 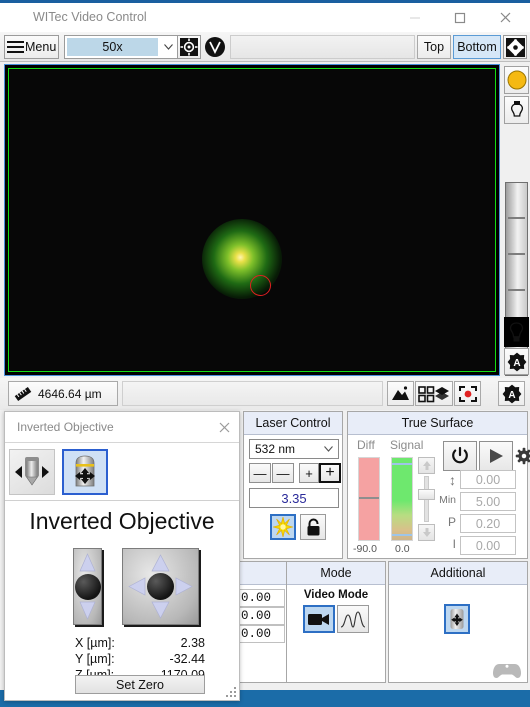 What do you see at coordinates (516, 80) in the screenshot?
I see `lamp-color-button` at bounding box center [516, 80].